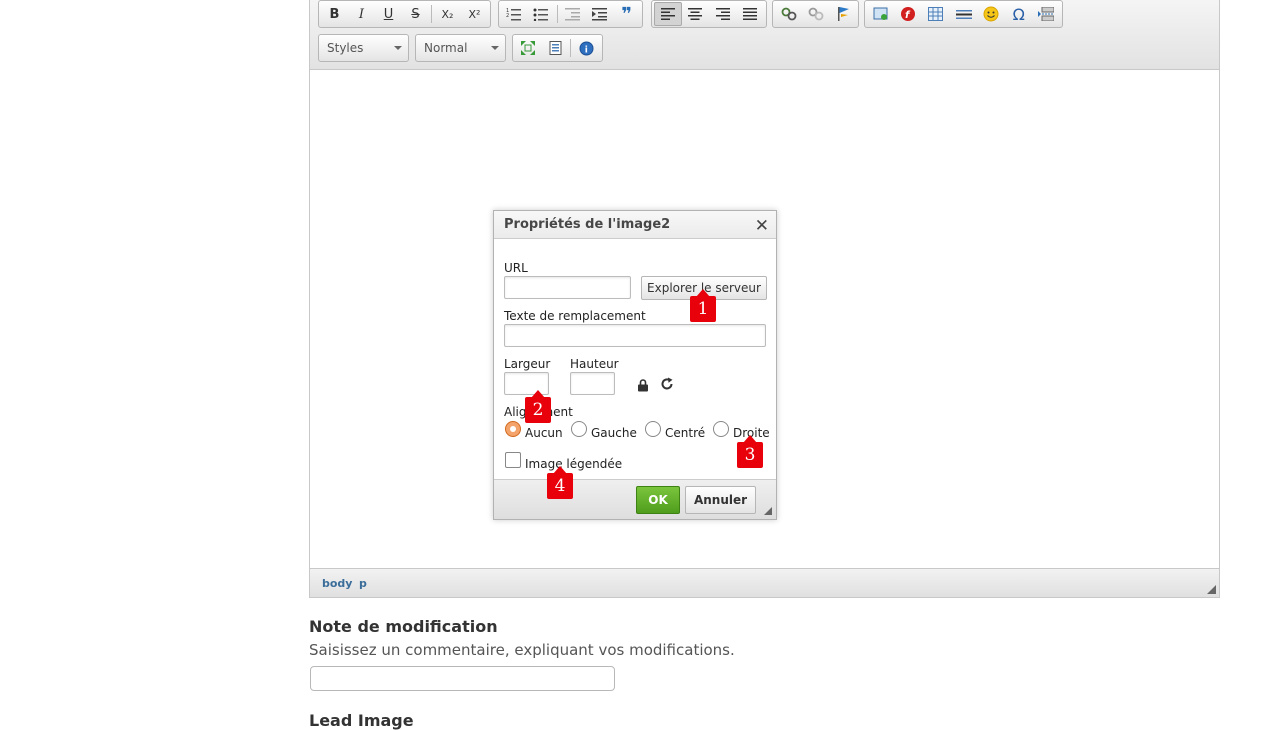 Image resolution: width=1270 pixels, height=730 pixels. What do you see at coordinates (363, 583) in the screenshot?
I see `path-item-p: p` at bounding box center [363, 583].